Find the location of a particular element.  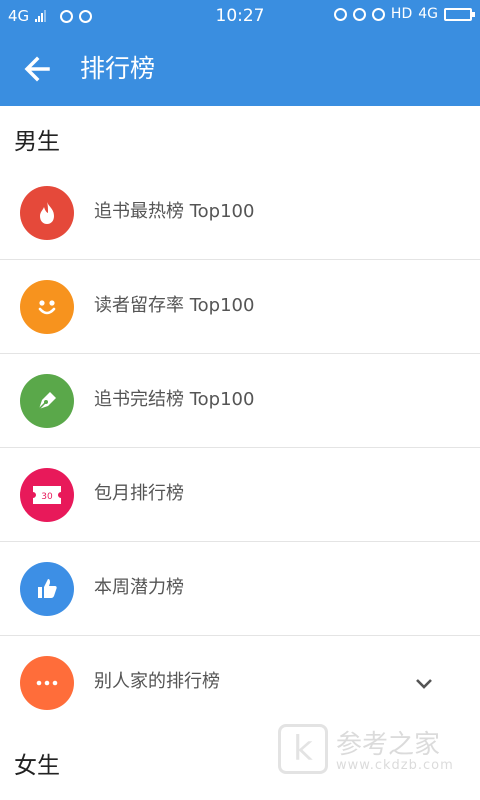

item-label: 读者留存率 Top100 is located at coordinates (174, 305).